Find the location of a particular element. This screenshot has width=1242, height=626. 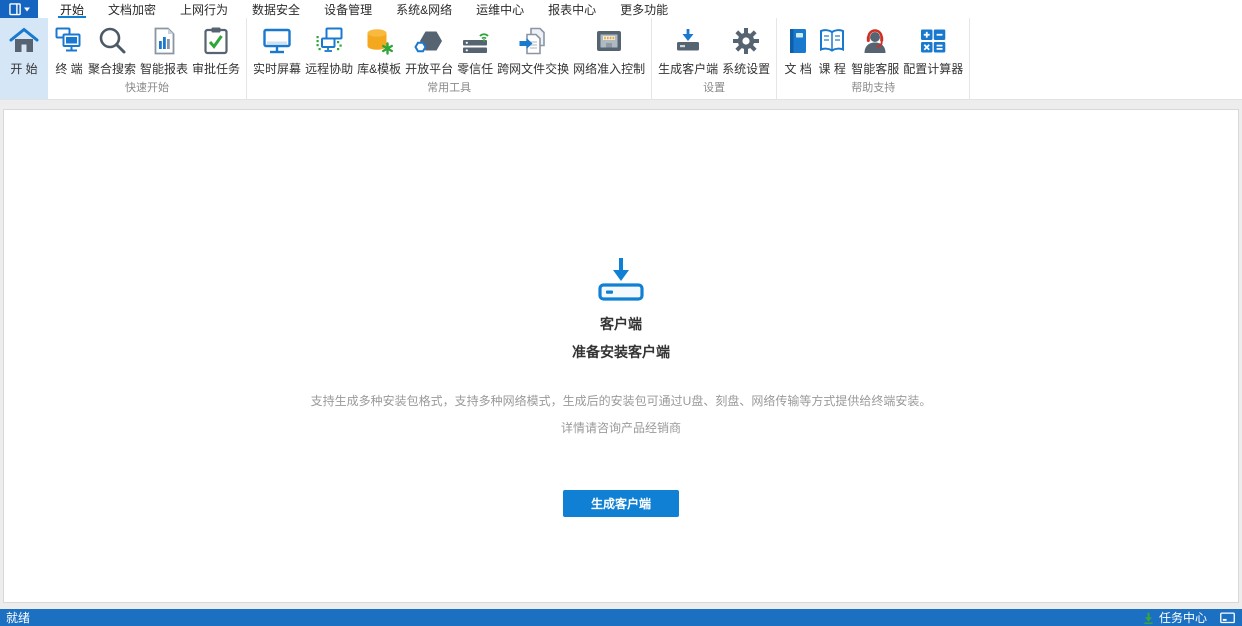

ribbon-item-terminal: 终 端 is located at coordinates (69, 51).